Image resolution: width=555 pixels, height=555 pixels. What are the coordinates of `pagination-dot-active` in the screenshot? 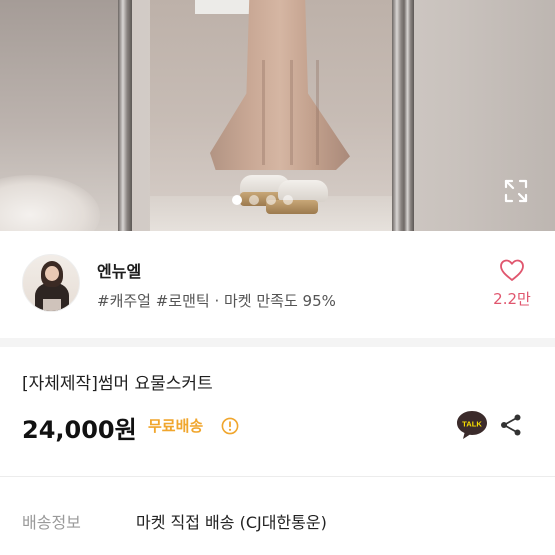 It's located at (237, 200).